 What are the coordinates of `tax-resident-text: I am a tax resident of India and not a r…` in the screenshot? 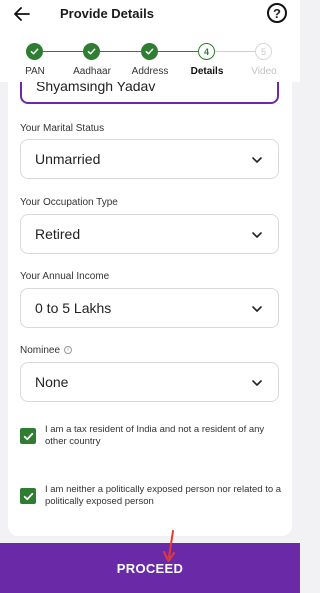 It's located at (155, 435).